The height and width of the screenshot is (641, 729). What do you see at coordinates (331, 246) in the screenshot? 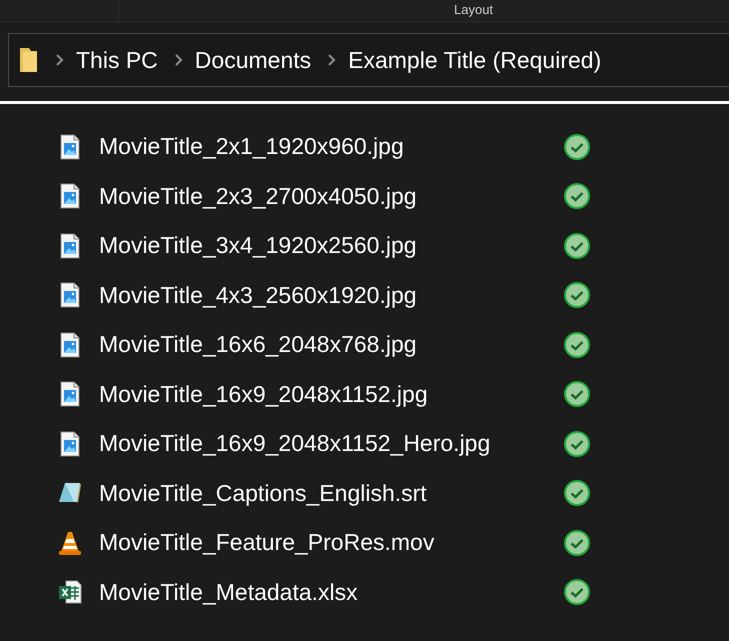
I see `file-name: MovieTitle_3x4_1920x2560.jpg` at bounding box center [331, 246].